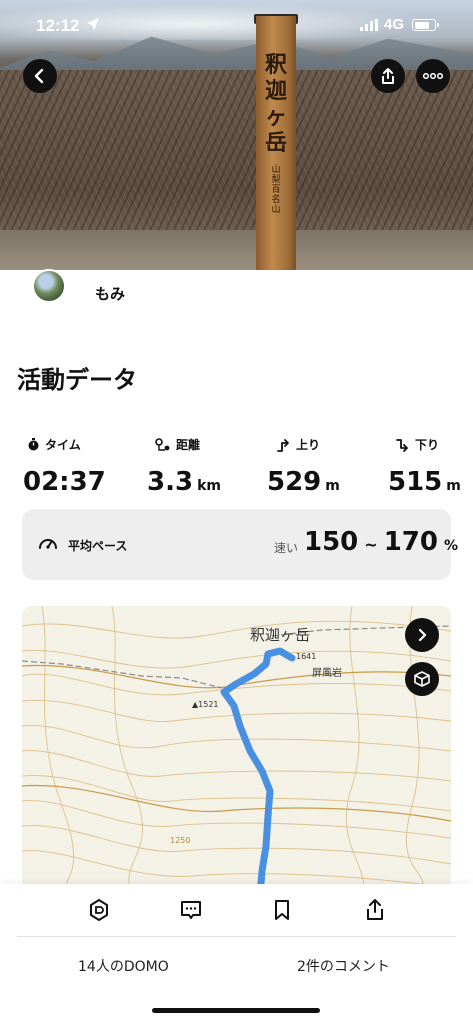 This screenshot has width=473, height=1024. Describe the element at coordinates (98, 546) in the screenshot. I see `pace-label: 平均ペース` at that location.